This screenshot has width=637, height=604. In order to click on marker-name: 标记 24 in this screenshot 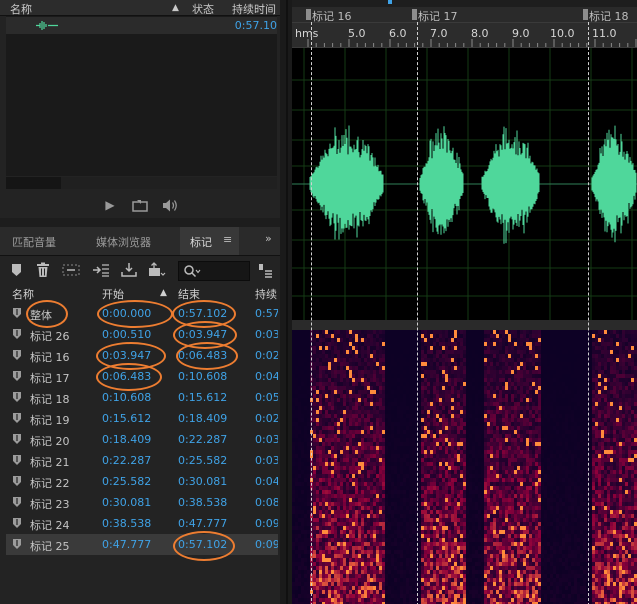, I will do `click(50, 525)`.